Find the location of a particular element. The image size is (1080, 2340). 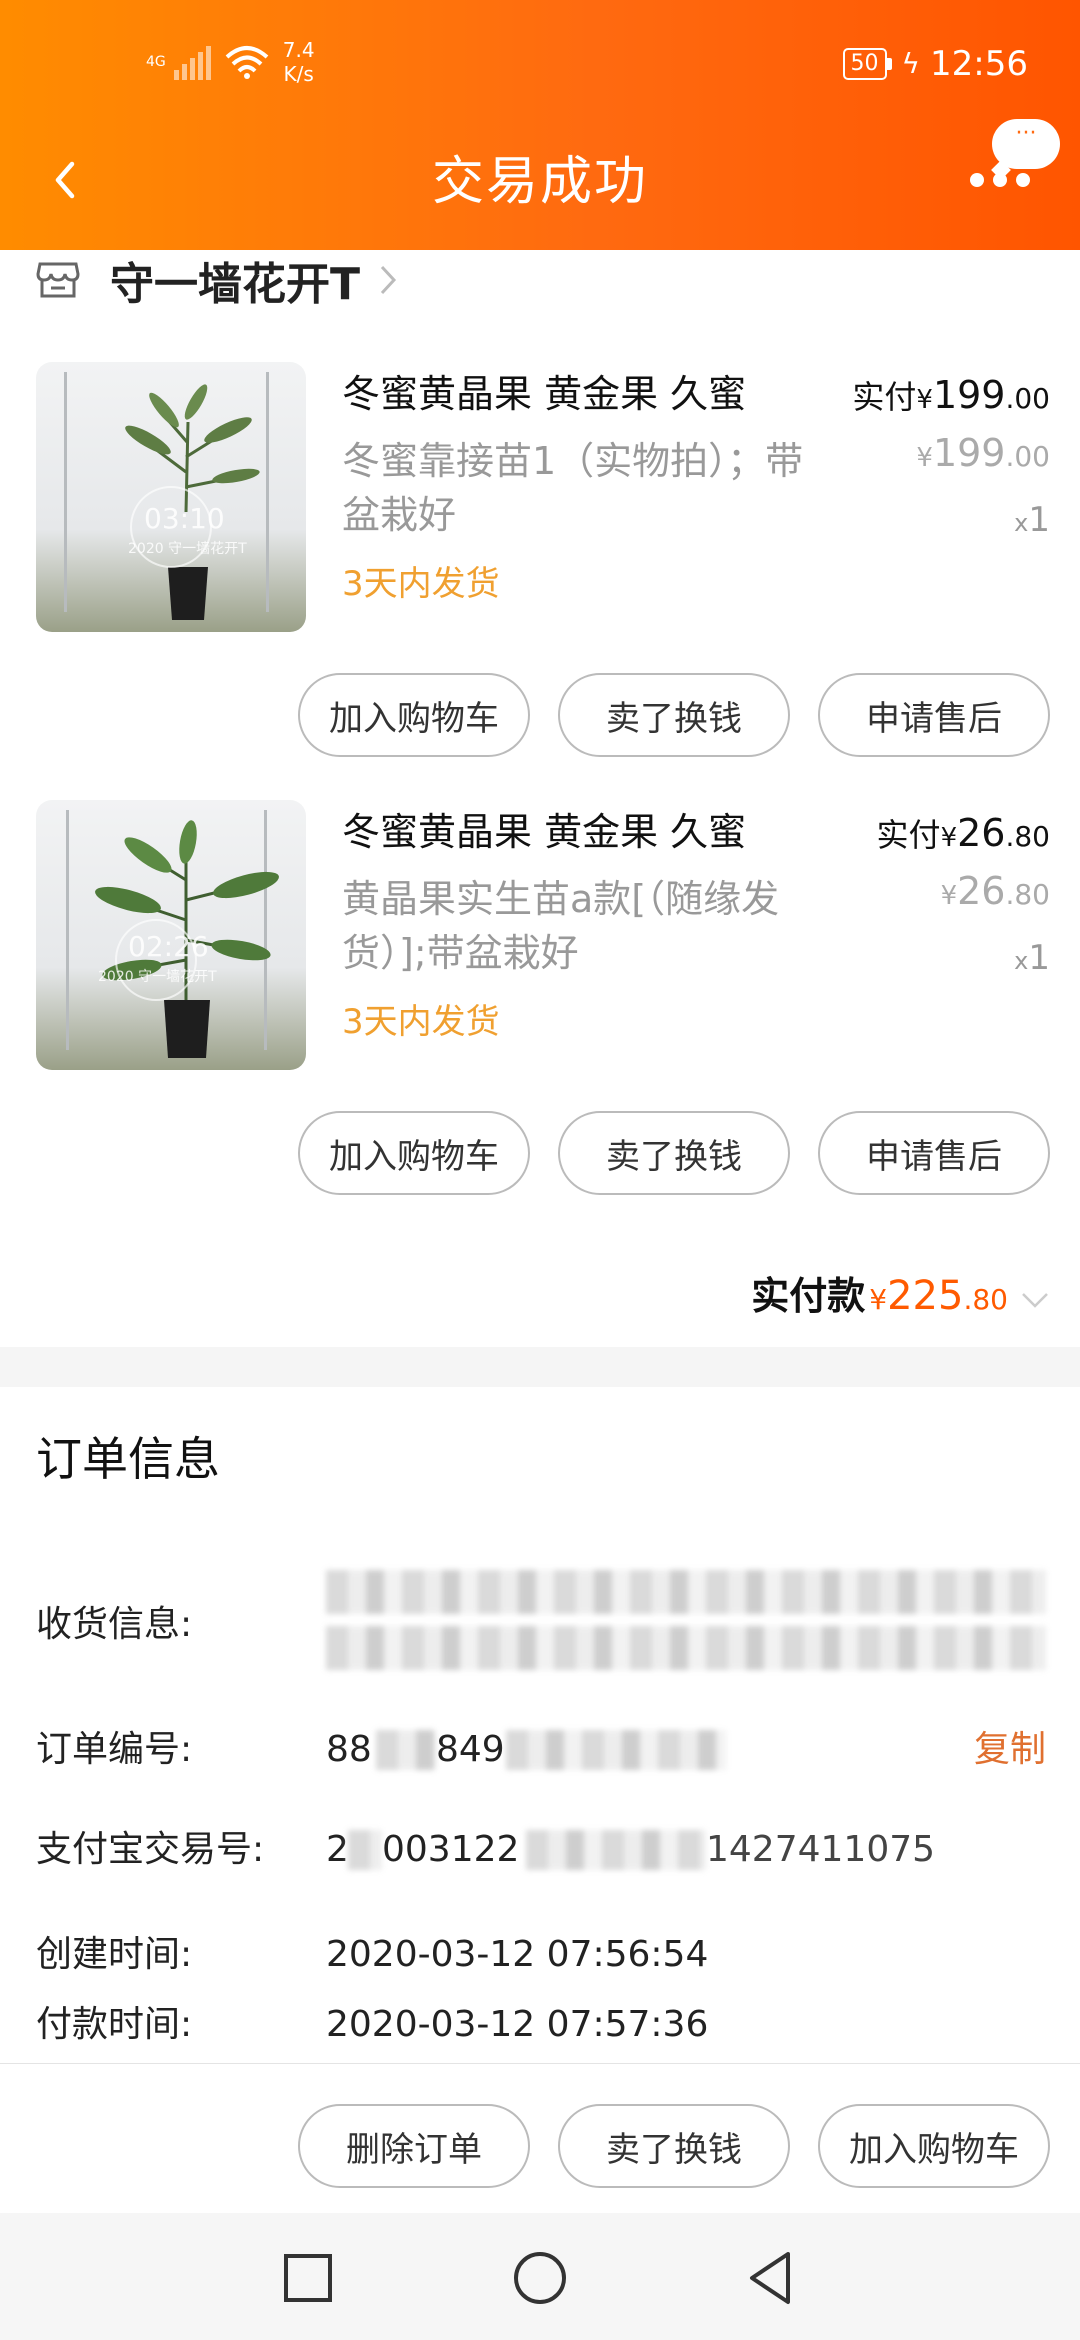

photo-timestamp: 03:10 is located at coordinates (184, 518).